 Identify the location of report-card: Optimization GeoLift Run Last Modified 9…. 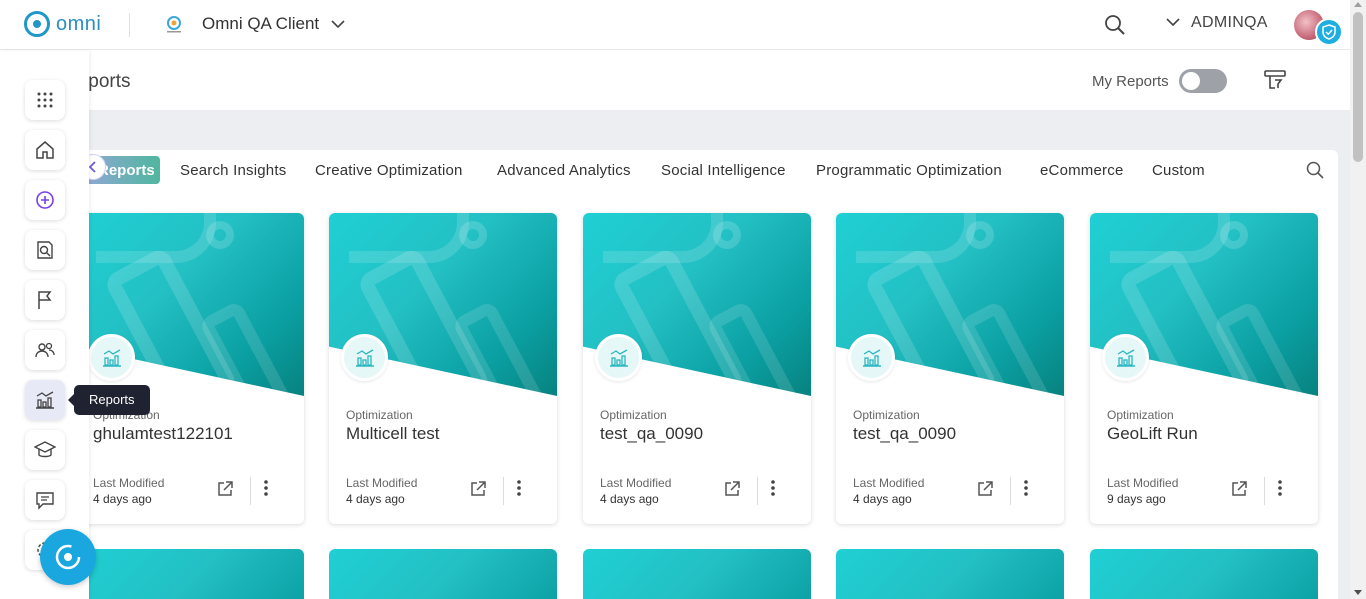
(1204, 368).